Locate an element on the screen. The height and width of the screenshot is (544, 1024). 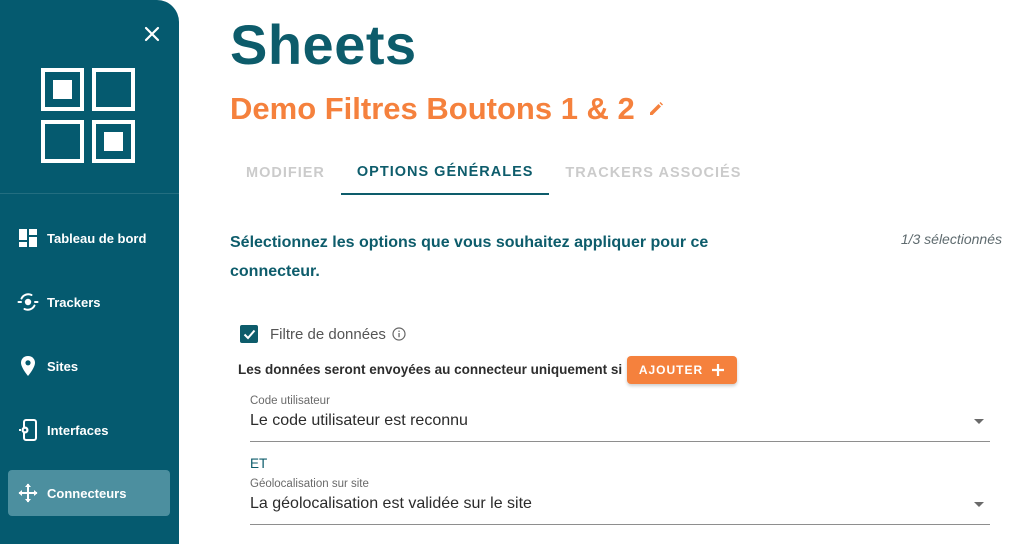
location-pin-icon is located at coordinates (28, 366).